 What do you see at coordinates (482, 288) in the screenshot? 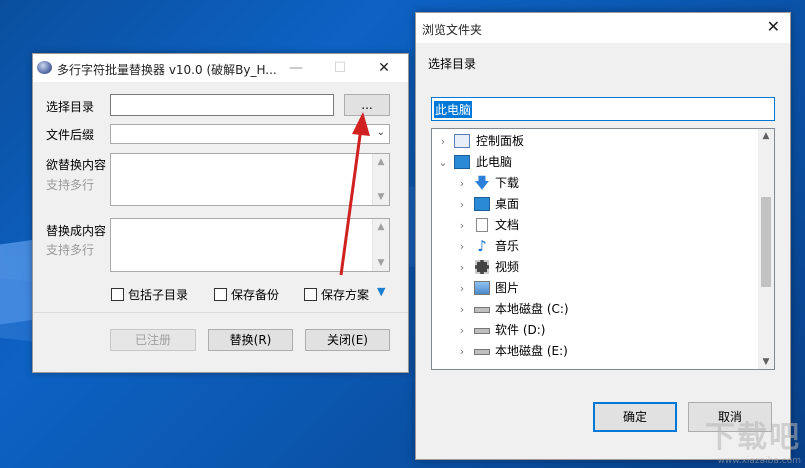
I see `picture-icon` at bounding box center [482, 288].